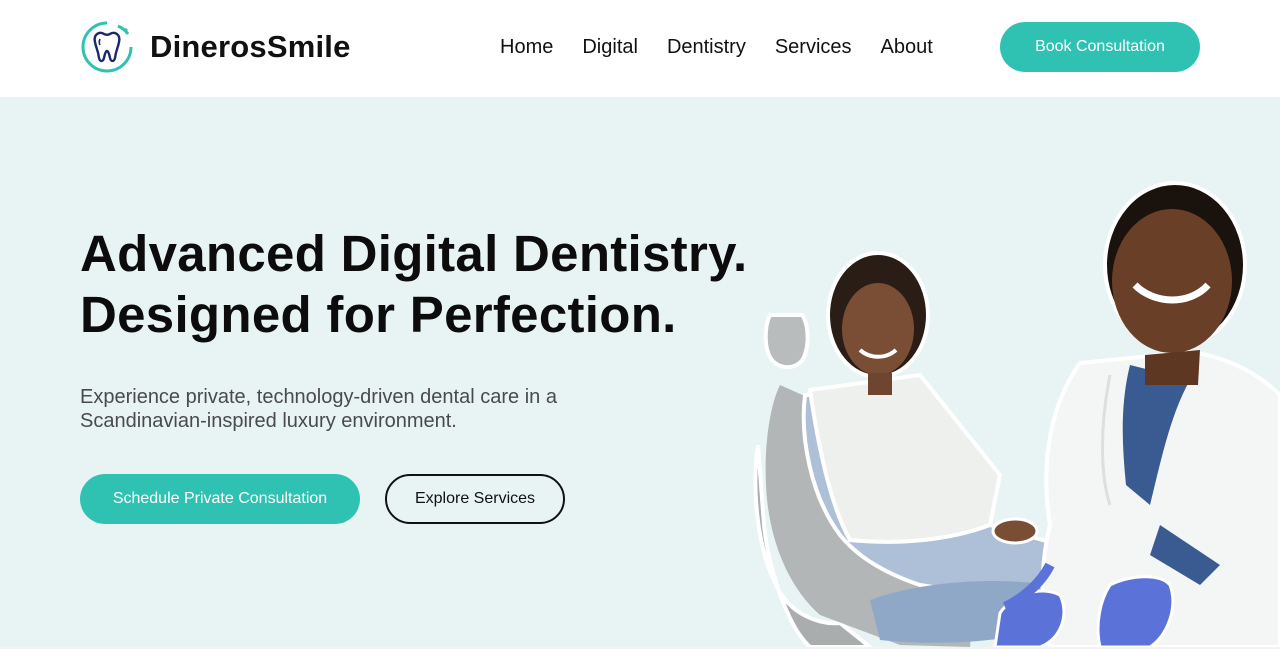  I want to click on nav-item-digital: Digital, so click(610, 47).